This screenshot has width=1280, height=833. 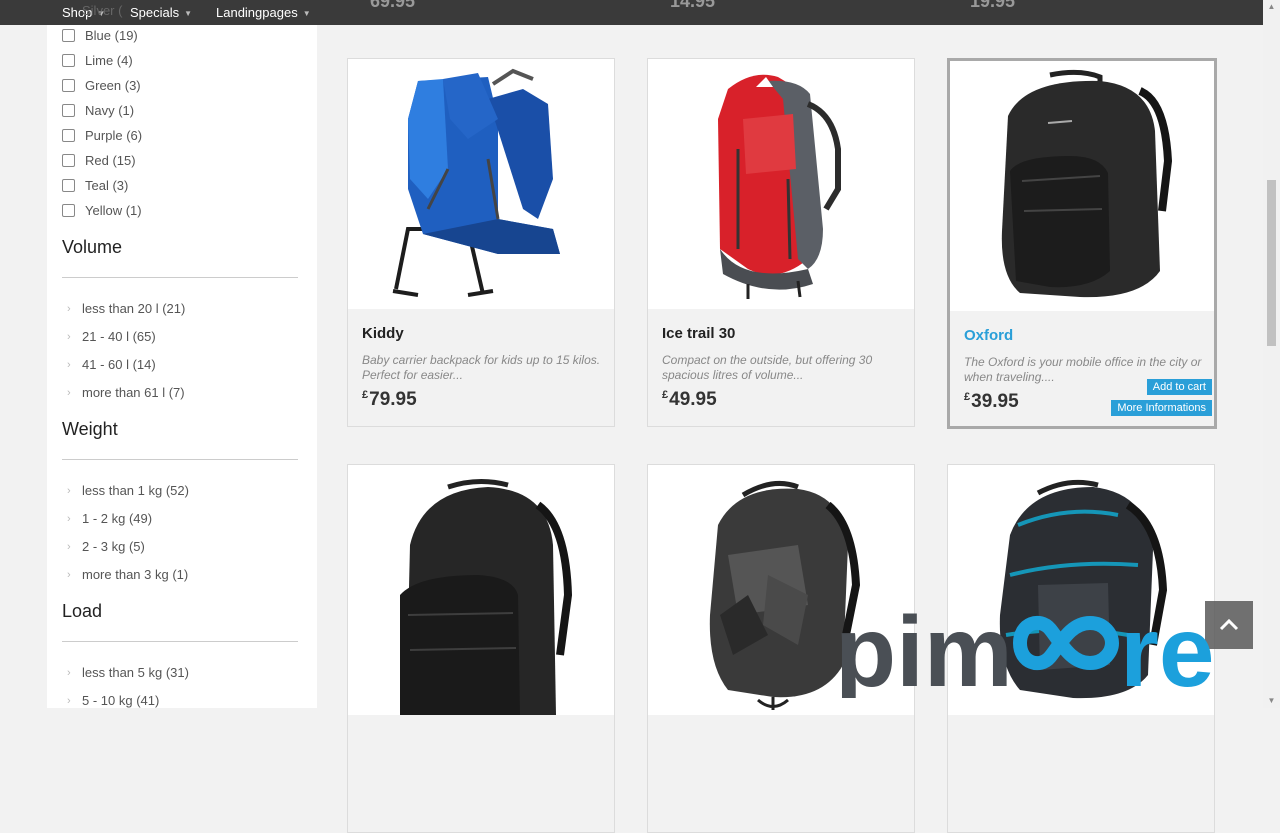 I want to click on product-name: Ice trail 30, so click(x=698, y=333).